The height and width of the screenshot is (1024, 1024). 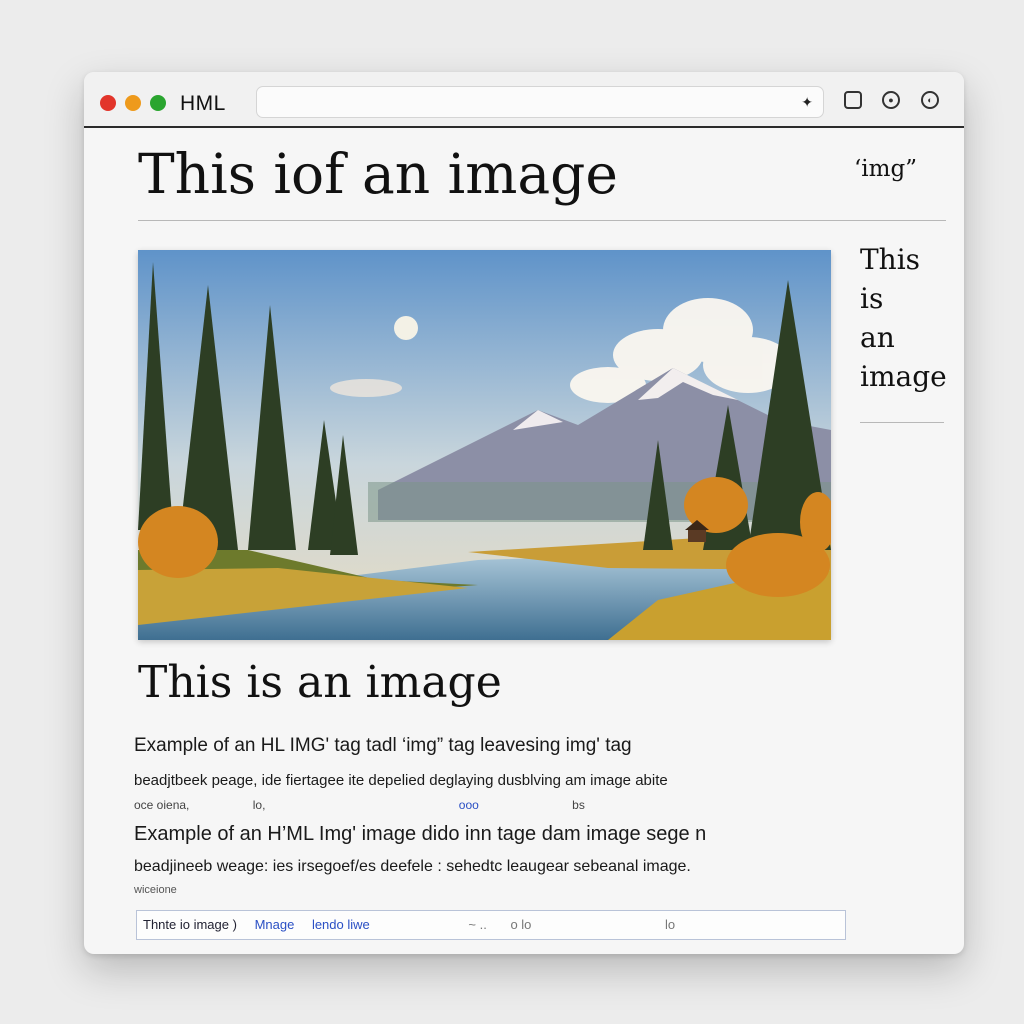 I want to click on caption-text: ~ .., so click(x=477, y=924).